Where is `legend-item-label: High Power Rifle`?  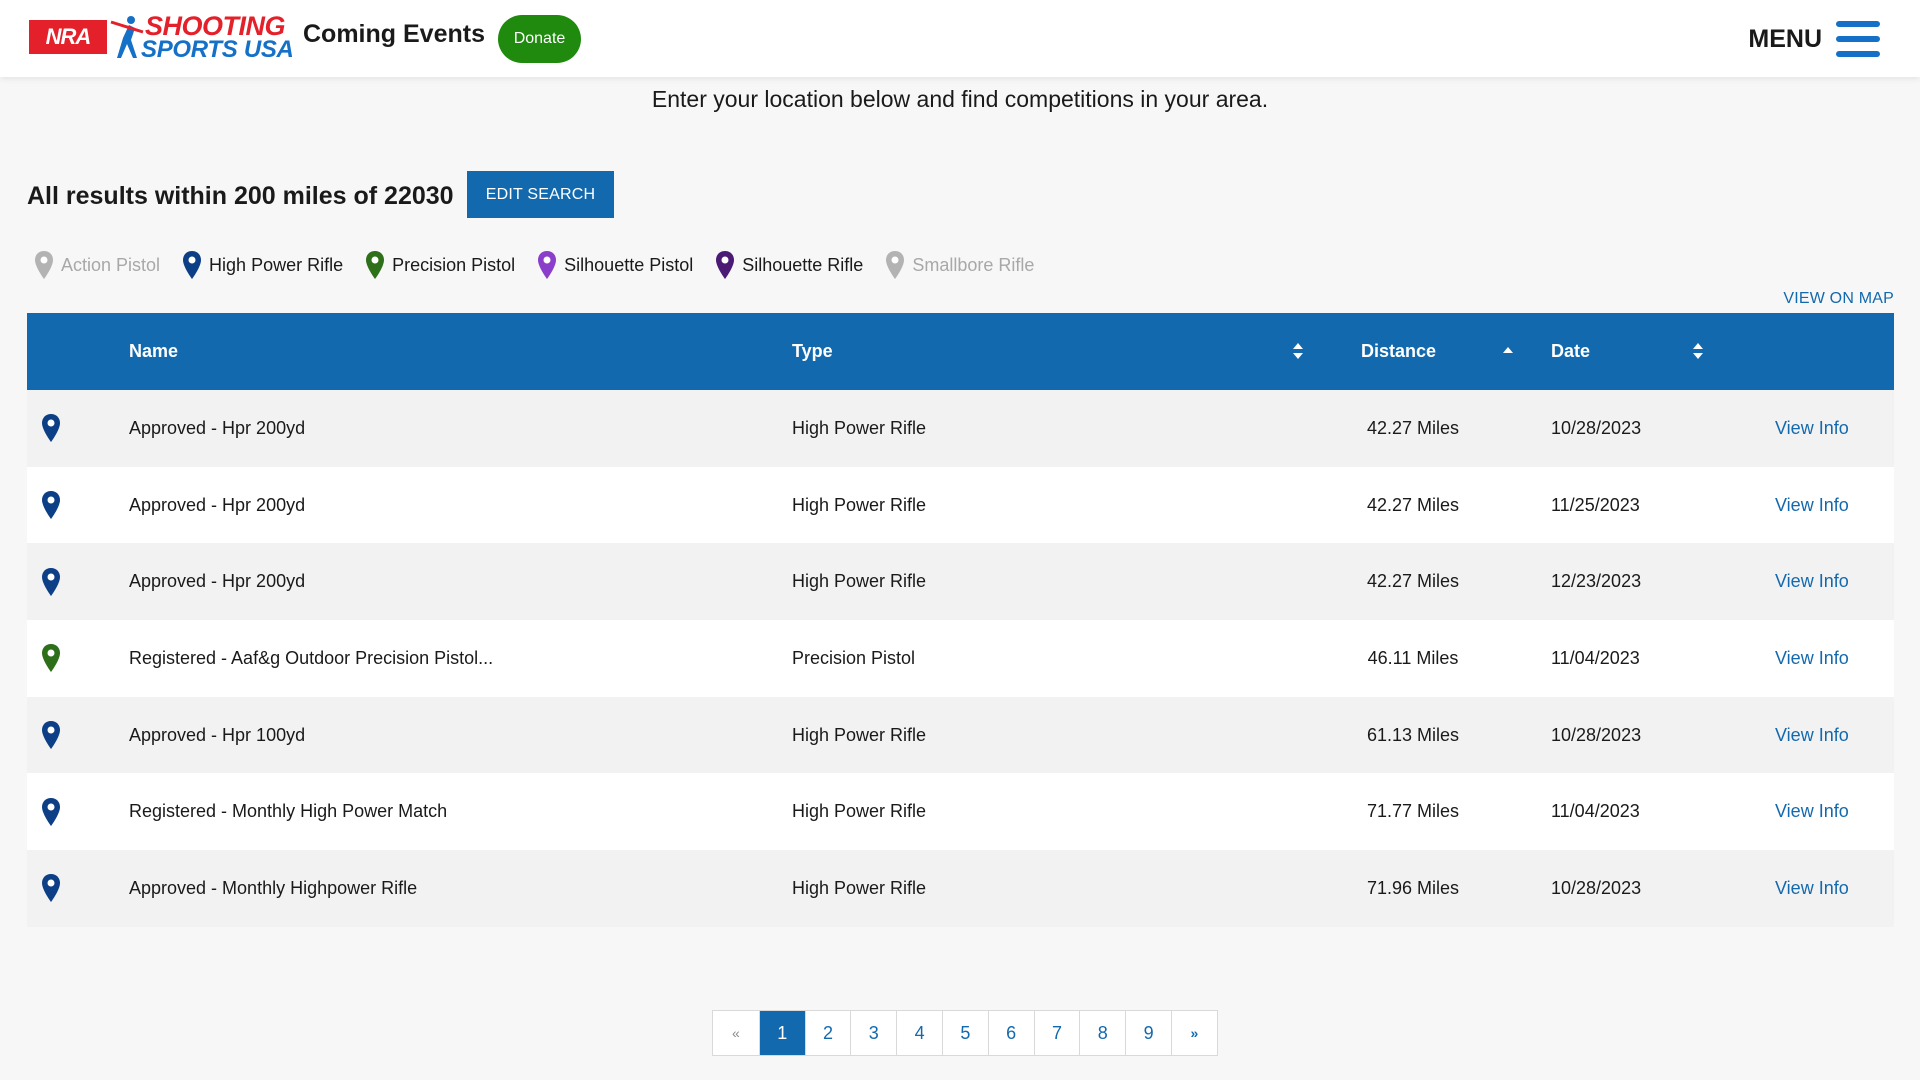 legend-item-label: High Power Rifle is located at coordinates (276, 264).